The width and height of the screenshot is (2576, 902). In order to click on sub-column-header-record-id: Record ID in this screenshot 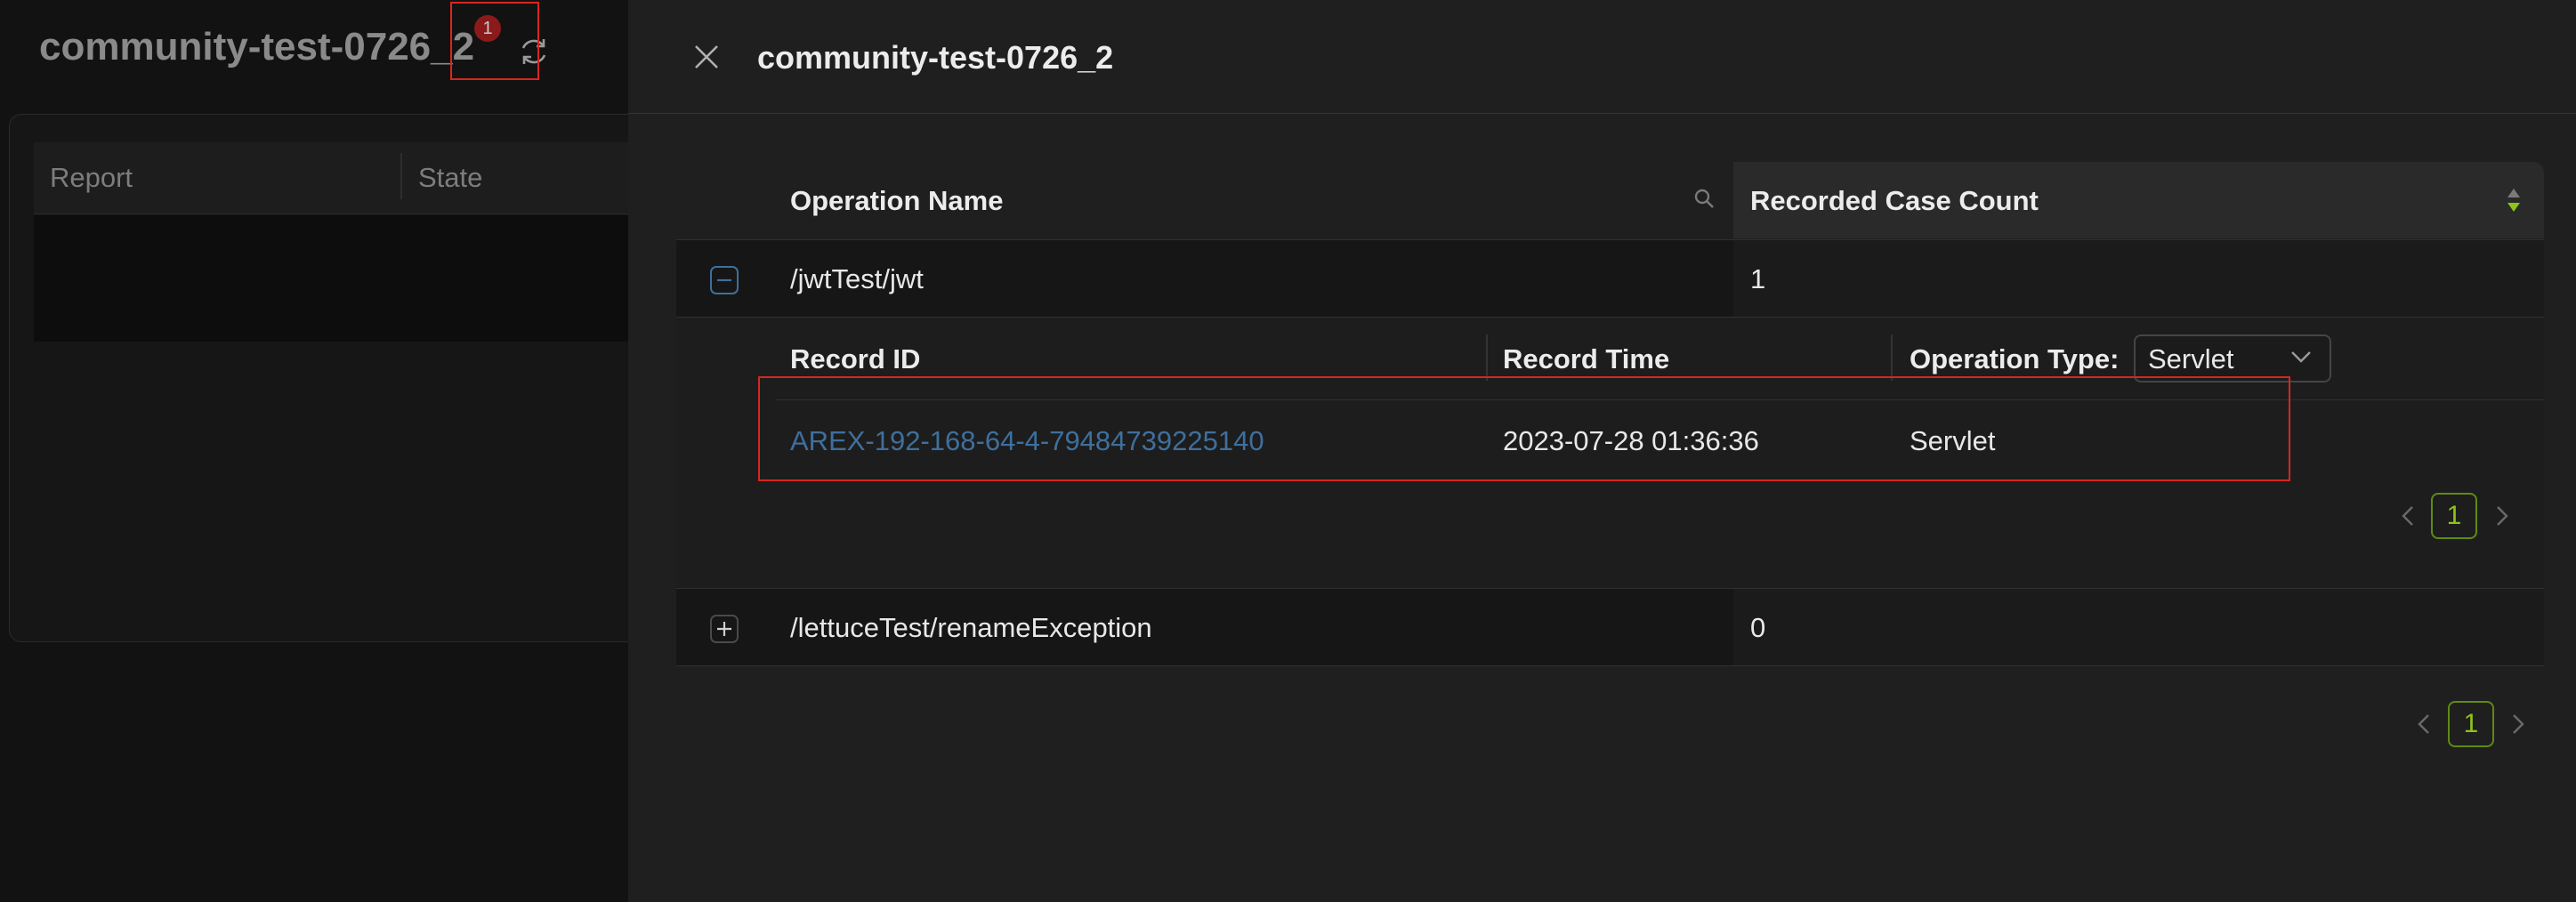, I will do `click(855, 359)`.